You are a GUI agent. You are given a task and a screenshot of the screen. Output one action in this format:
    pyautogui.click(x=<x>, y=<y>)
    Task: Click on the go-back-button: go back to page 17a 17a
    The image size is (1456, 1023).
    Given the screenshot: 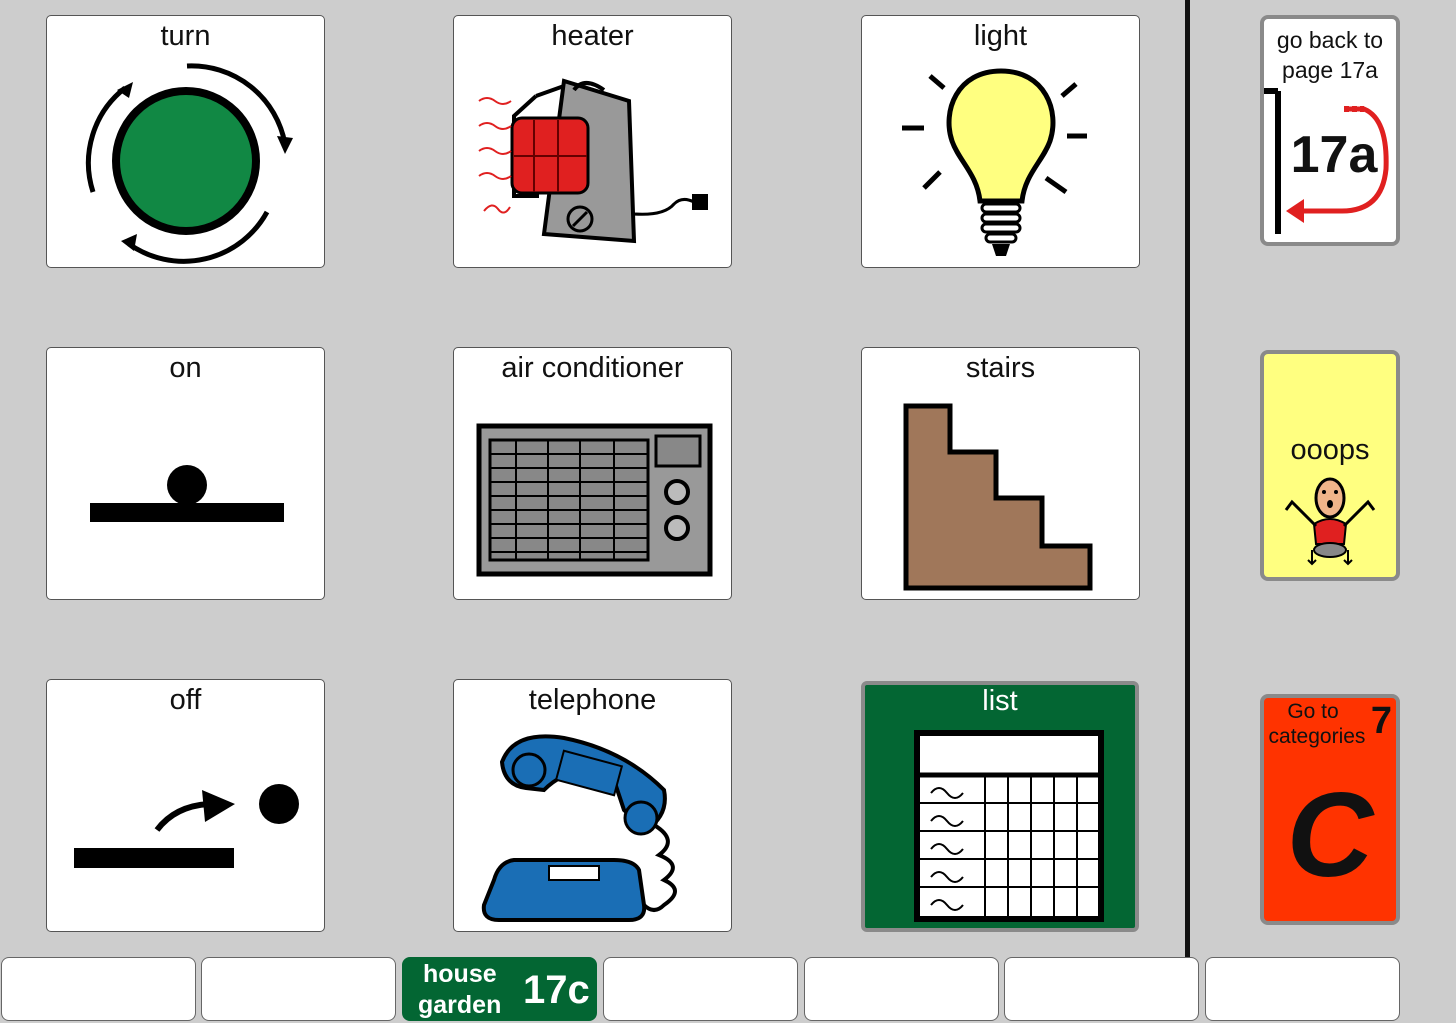 What is the action you would take?
    pyautogui.click(x=1330, y=130)
    